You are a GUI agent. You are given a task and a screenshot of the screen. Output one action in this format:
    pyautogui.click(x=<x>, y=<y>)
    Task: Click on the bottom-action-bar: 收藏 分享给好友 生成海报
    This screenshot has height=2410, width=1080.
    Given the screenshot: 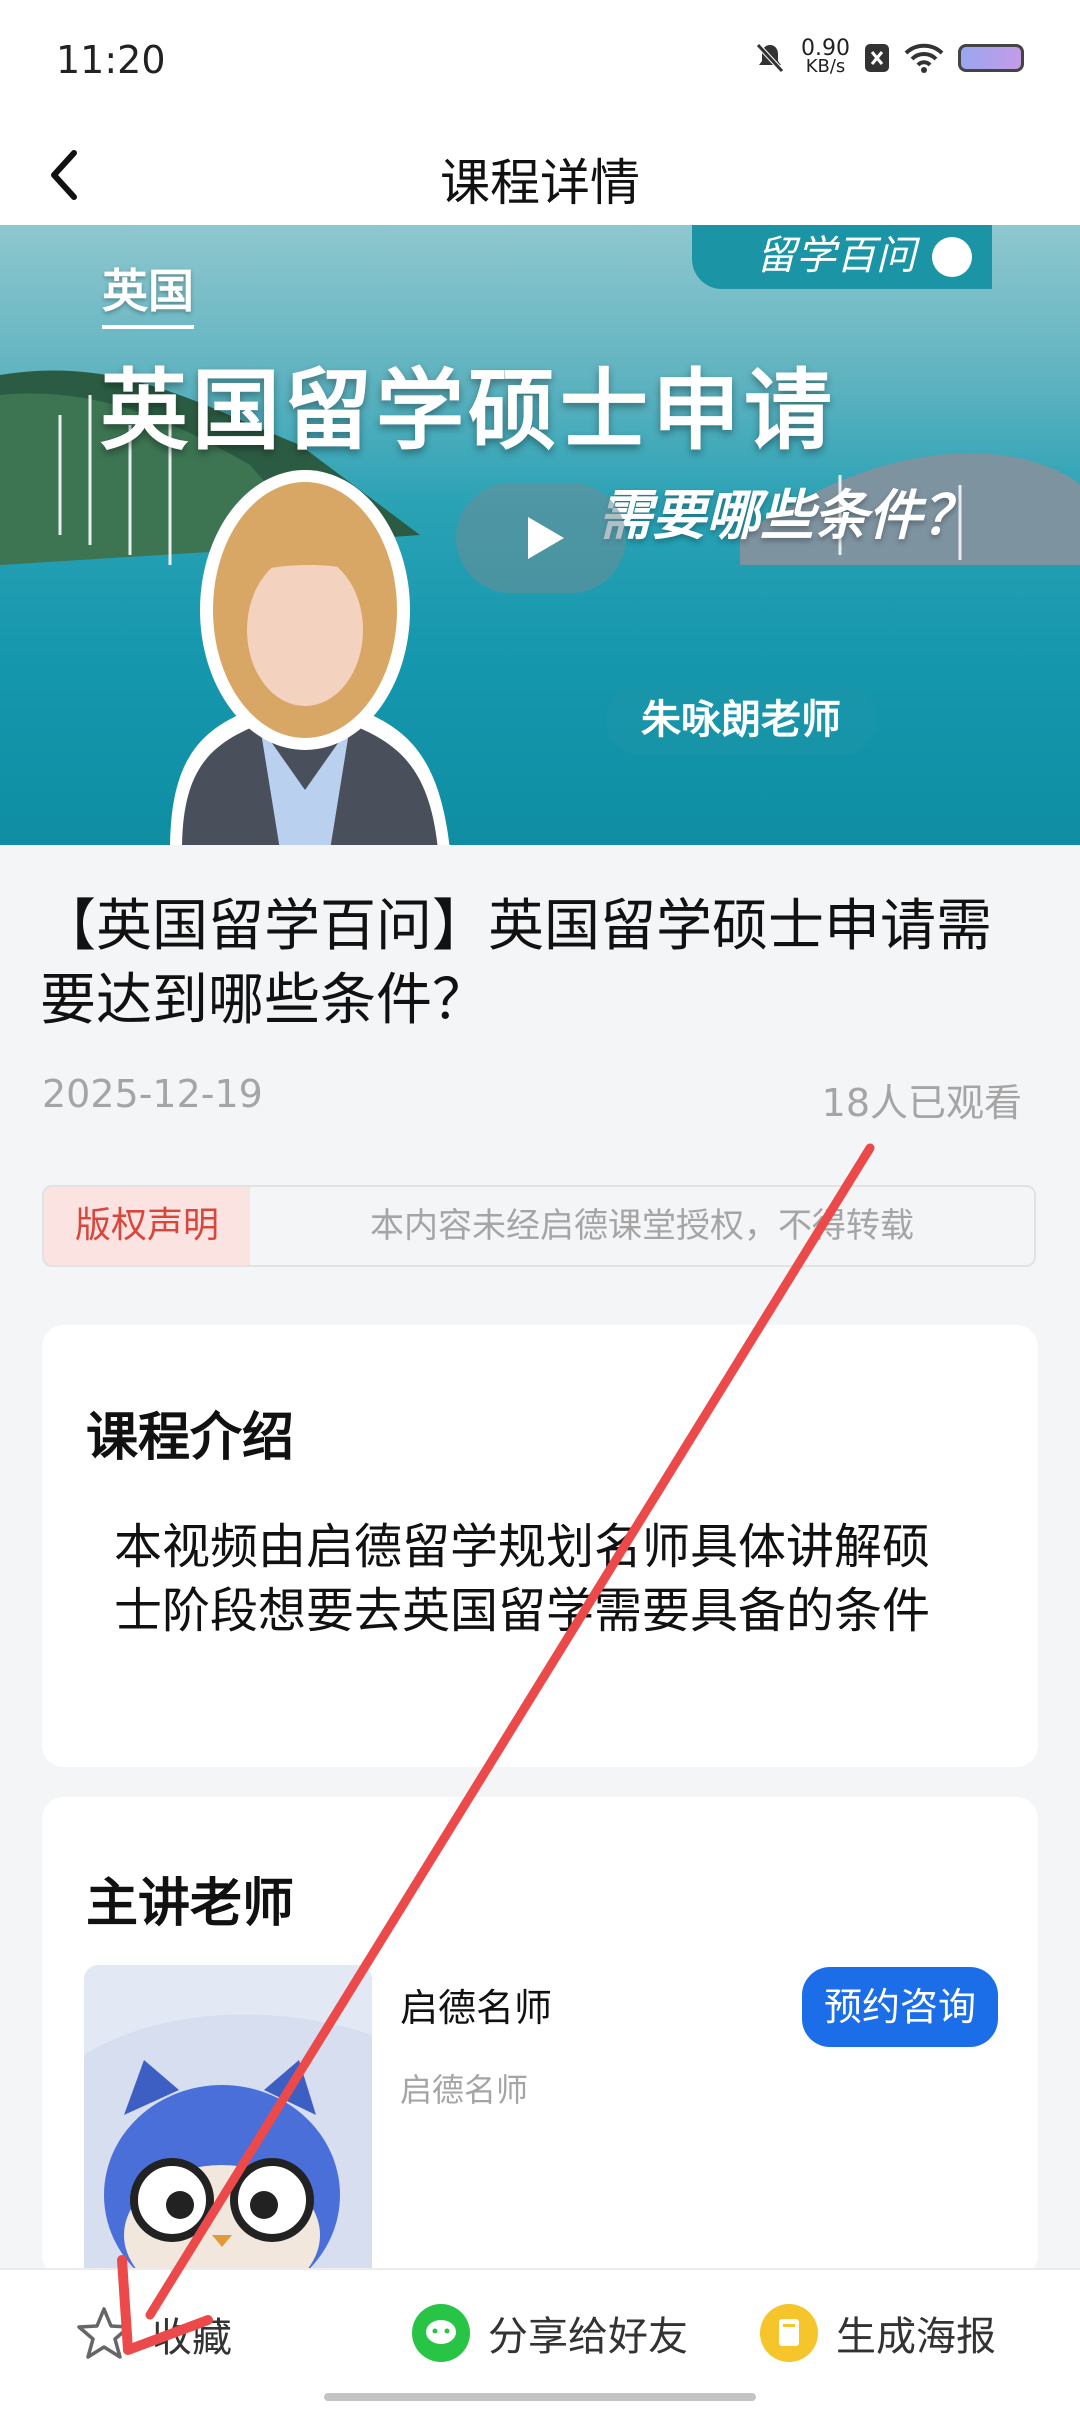 What is the action you would take?
    pyautogui.click(x=540, y=2339)
    